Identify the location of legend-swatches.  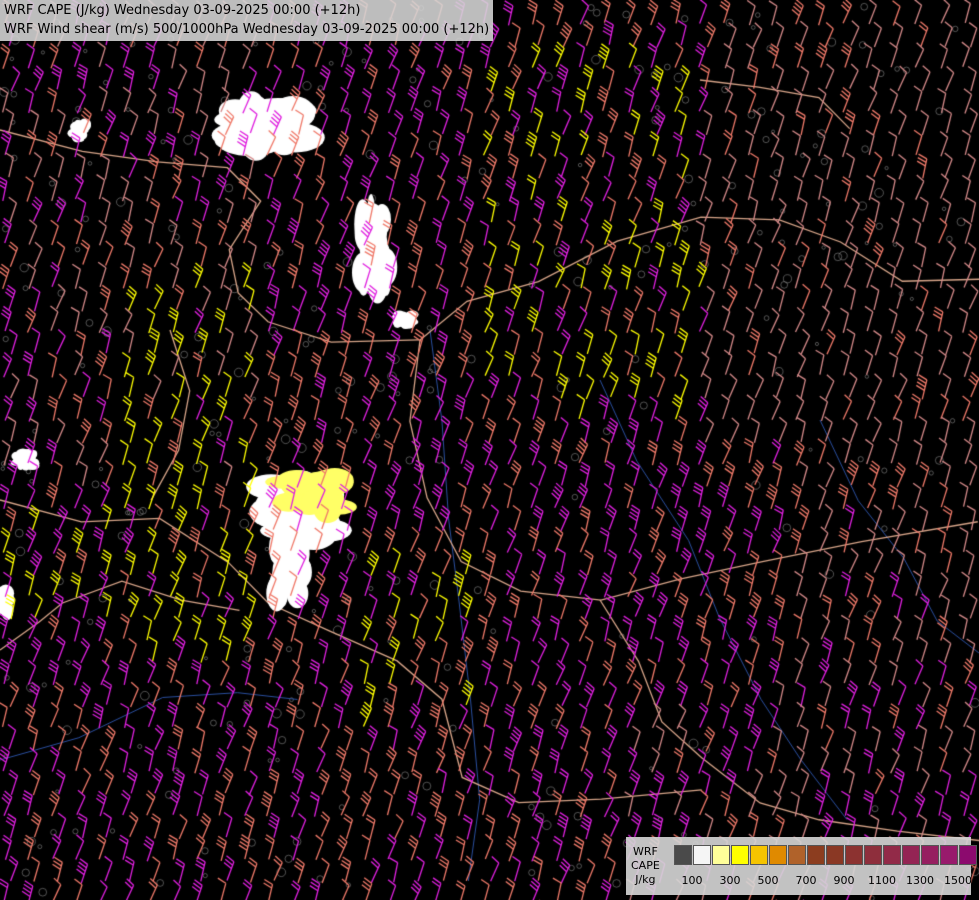
(826, 855).